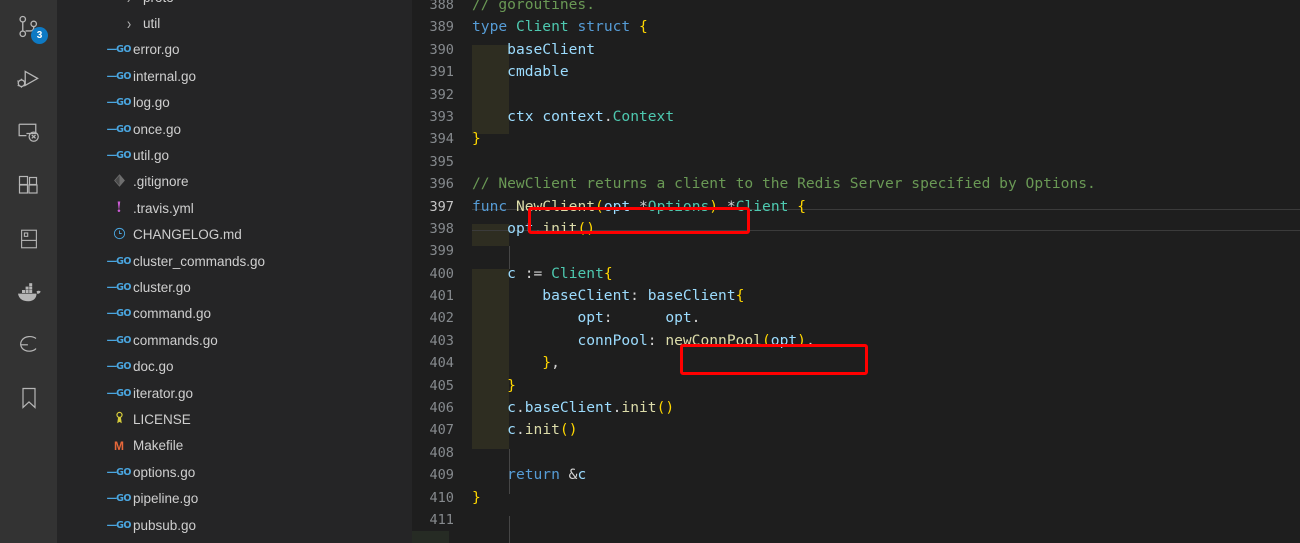  What do you see at coordinates (886, 207) in the screenshot?
I see `line-content: func NewClient(opt *Options) *Client {` at bounding box center [886, 207].